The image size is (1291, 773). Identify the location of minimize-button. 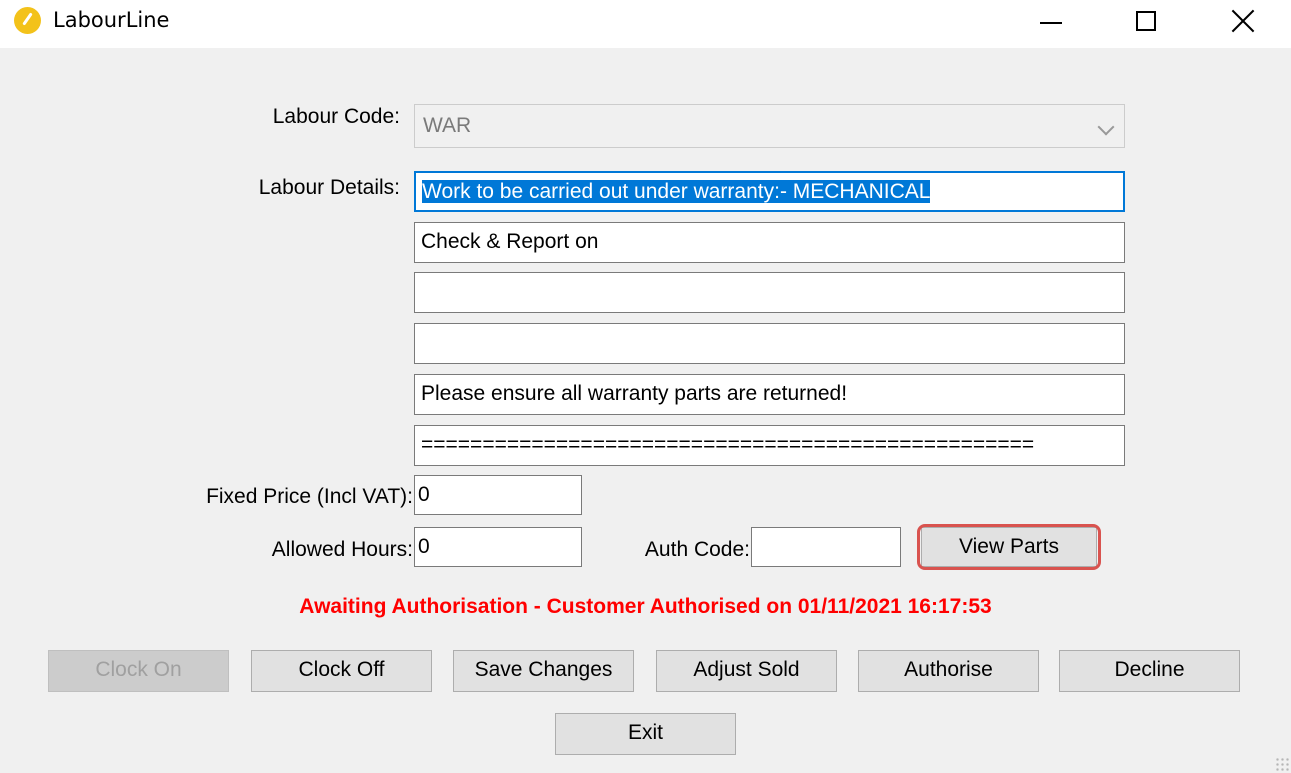
(1051, 21).